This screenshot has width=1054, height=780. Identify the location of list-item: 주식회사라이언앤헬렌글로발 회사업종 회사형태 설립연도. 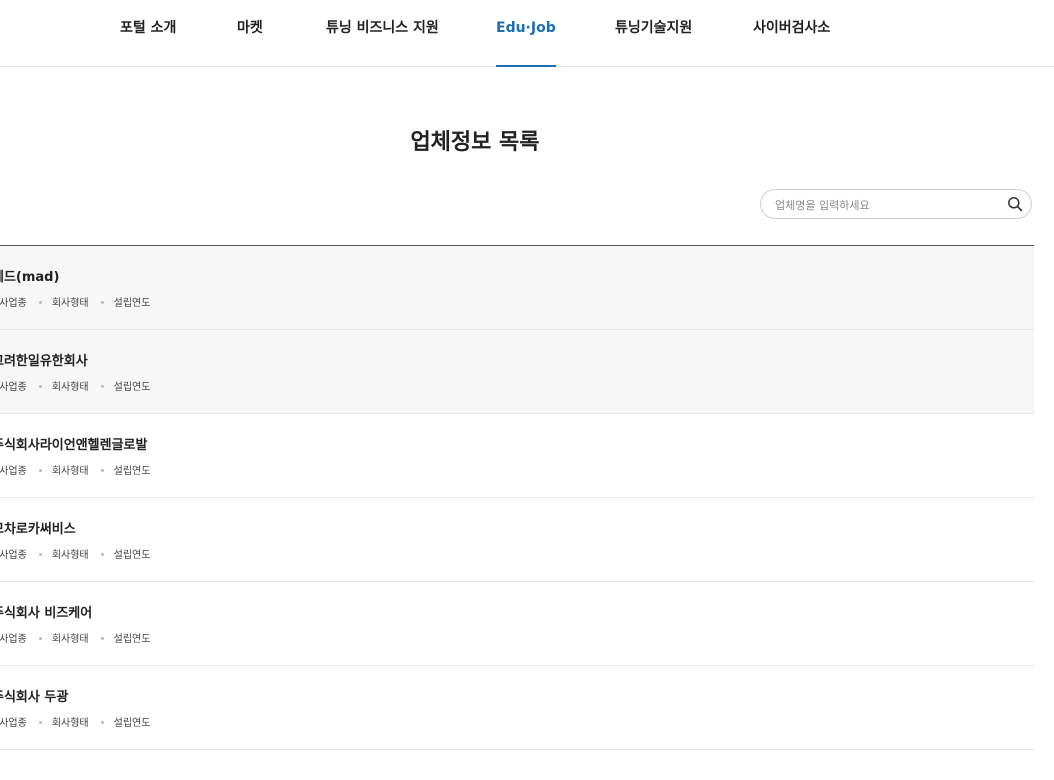
(517, 456).